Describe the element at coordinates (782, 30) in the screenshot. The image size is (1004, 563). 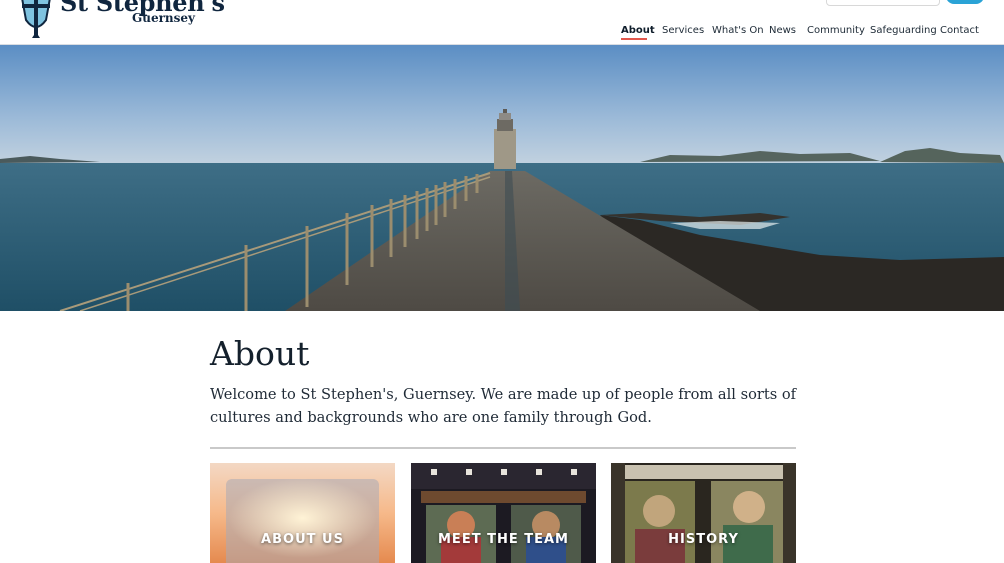
I see `nav-item-news: News` at that location.